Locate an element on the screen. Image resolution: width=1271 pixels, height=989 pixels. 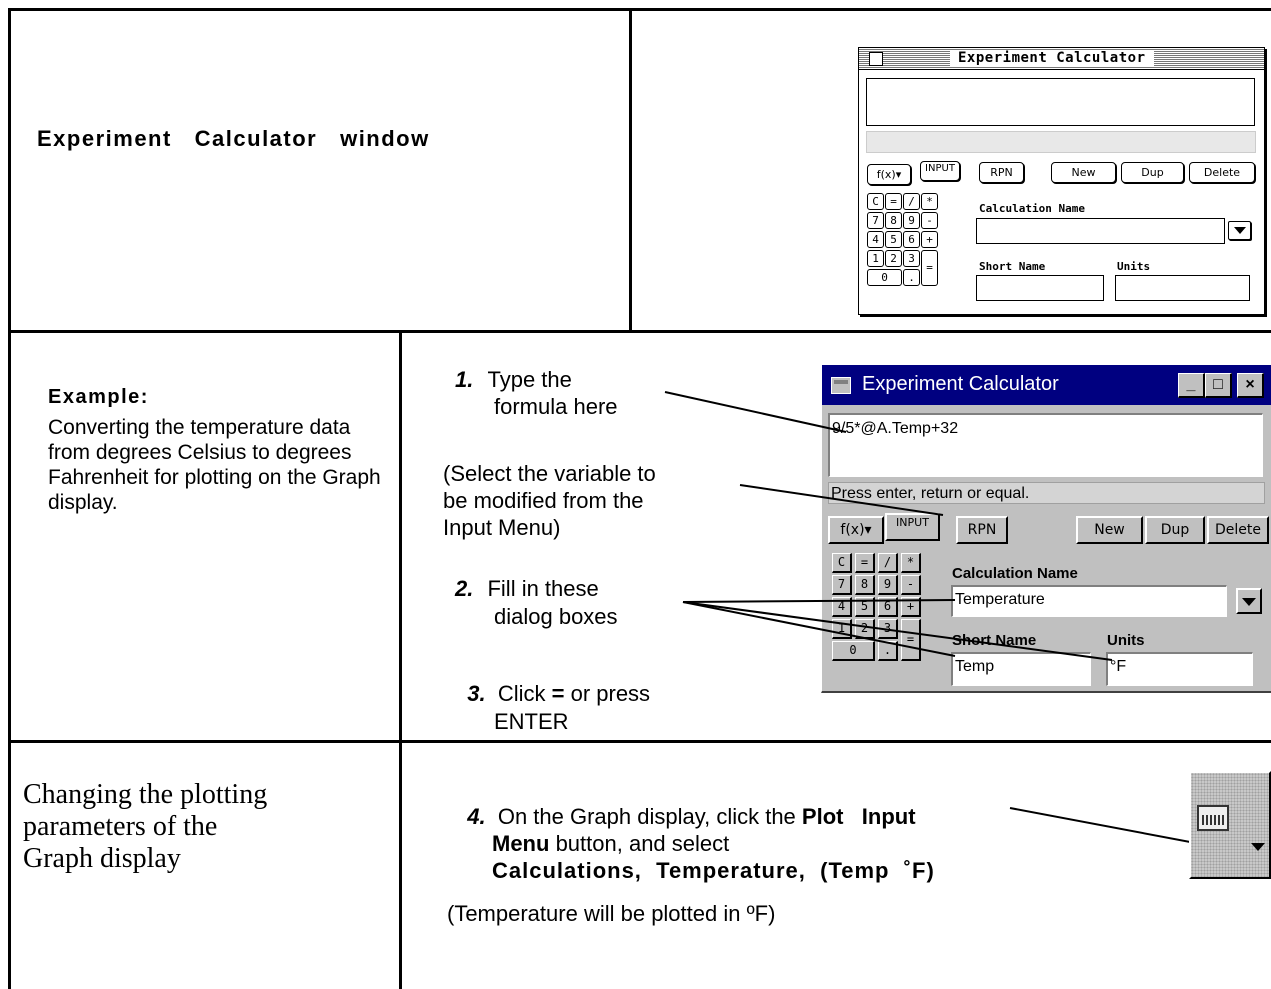
plot-note: (Temperature will be plotted in ºF) is located at coordinates (611, 913).